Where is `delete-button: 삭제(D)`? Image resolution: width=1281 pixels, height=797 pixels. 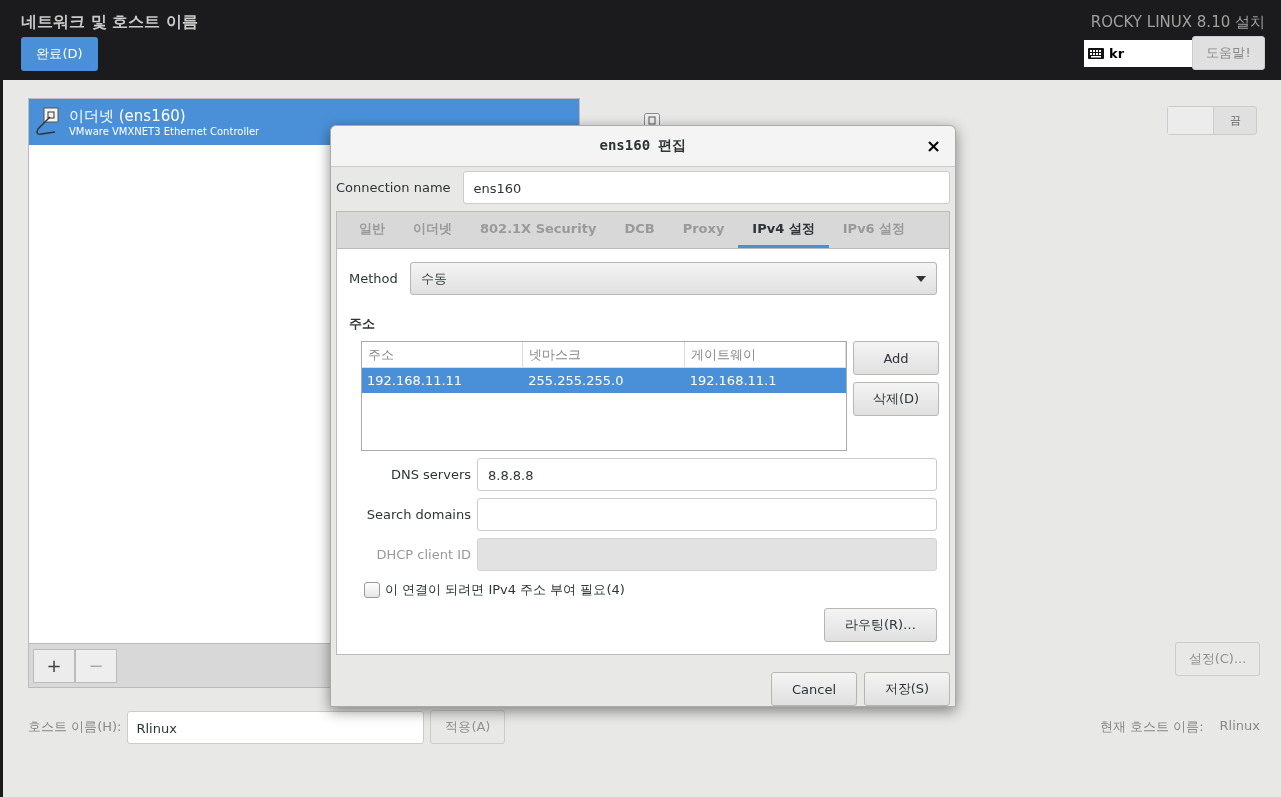 delete-button: 삭제(D) is located at coordinates (896, 399).